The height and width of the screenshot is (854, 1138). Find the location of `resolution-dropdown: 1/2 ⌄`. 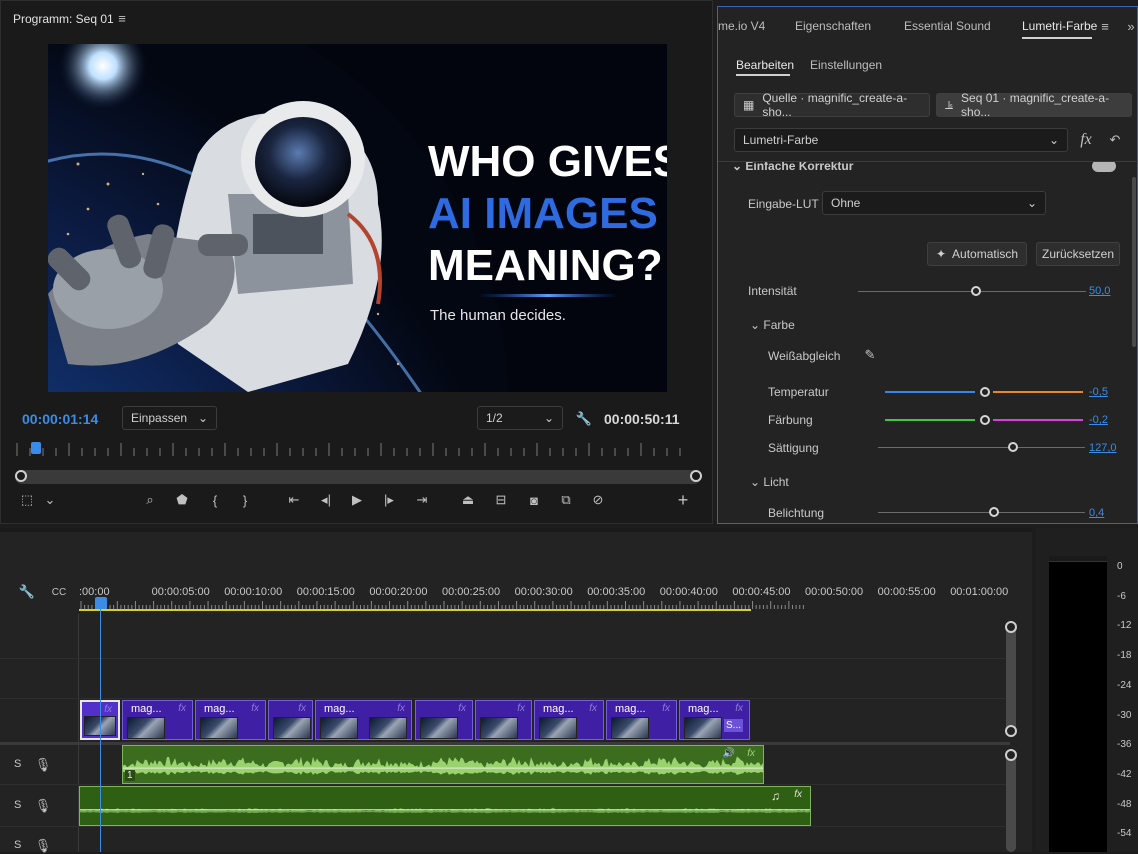

resolution-dropdown: 1/2 ⌄ is located at coordinates (520, 418).